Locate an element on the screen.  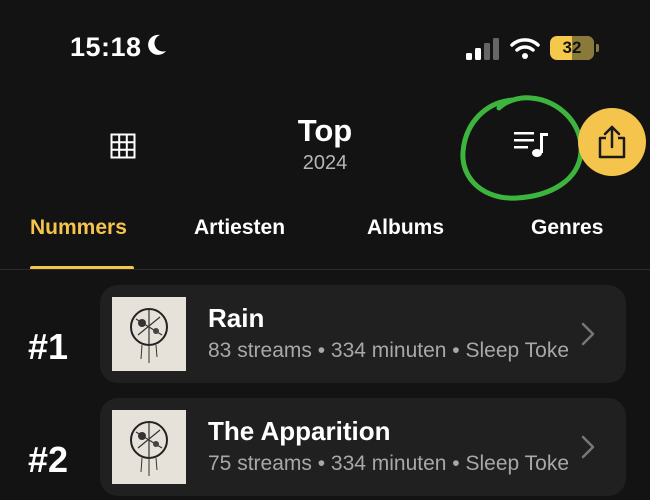
tab-genres: Genres is located at coordinates (567, 228).